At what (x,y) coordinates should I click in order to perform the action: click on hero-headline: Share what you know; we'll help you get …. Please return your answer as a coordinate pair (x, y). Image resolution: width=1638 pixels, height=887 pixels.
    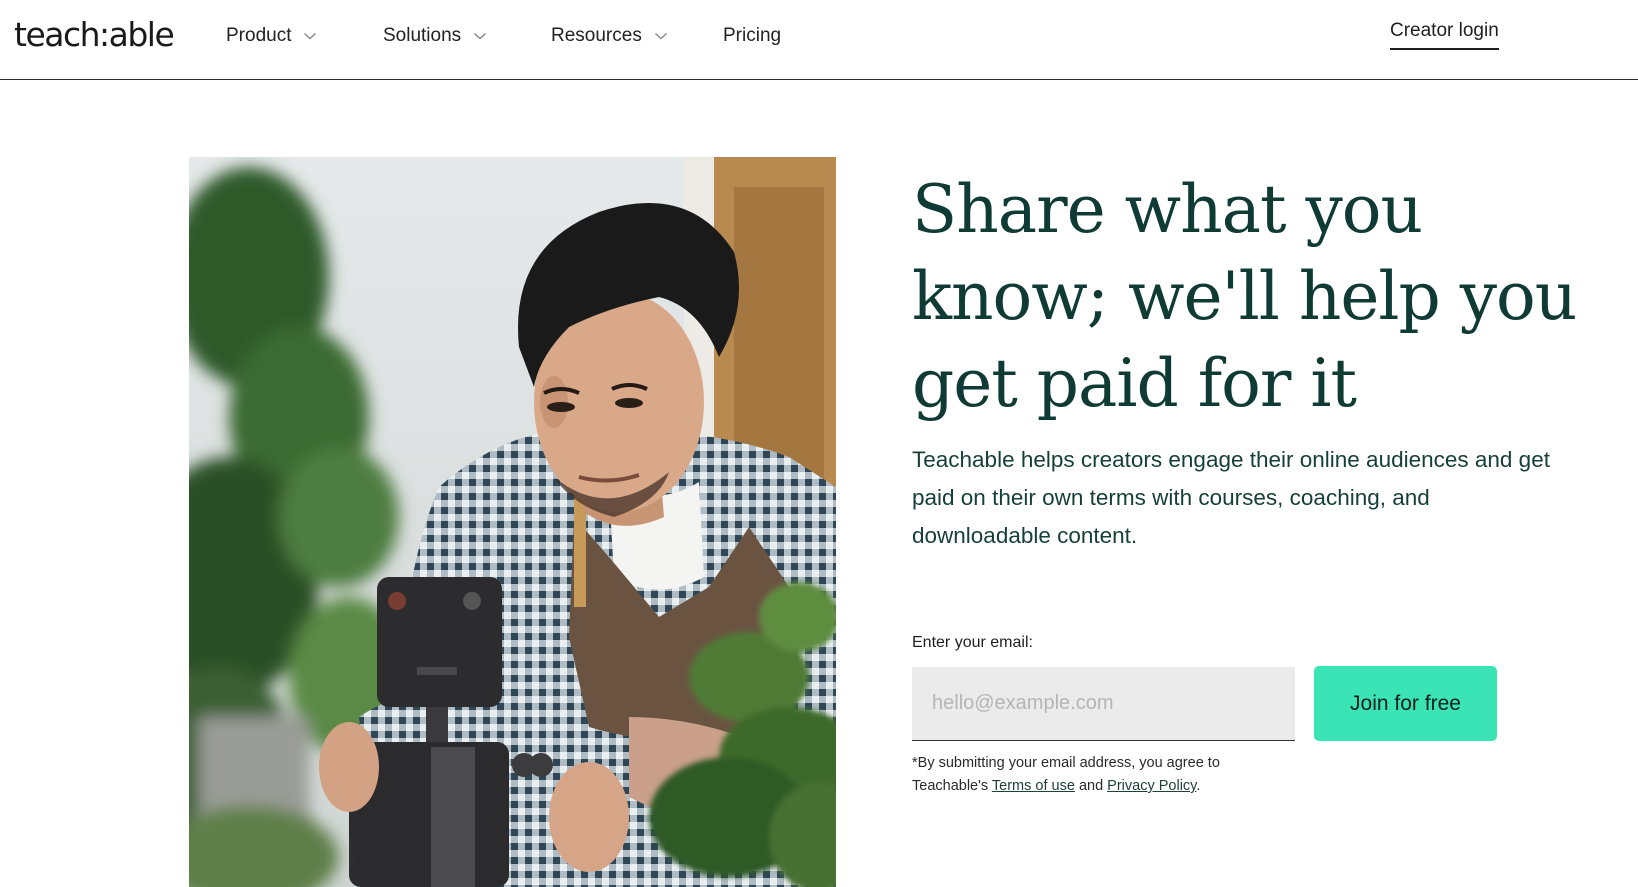
    Looking at the image, I should click on (1244, 296).